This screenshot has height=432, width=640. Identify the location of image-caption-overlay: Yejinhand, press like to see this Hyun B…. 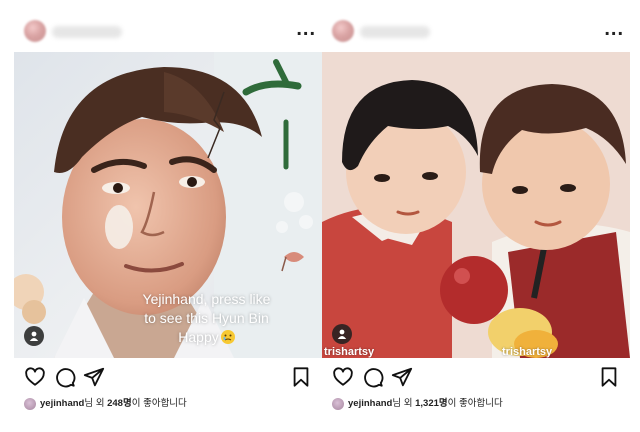
(206, 318).